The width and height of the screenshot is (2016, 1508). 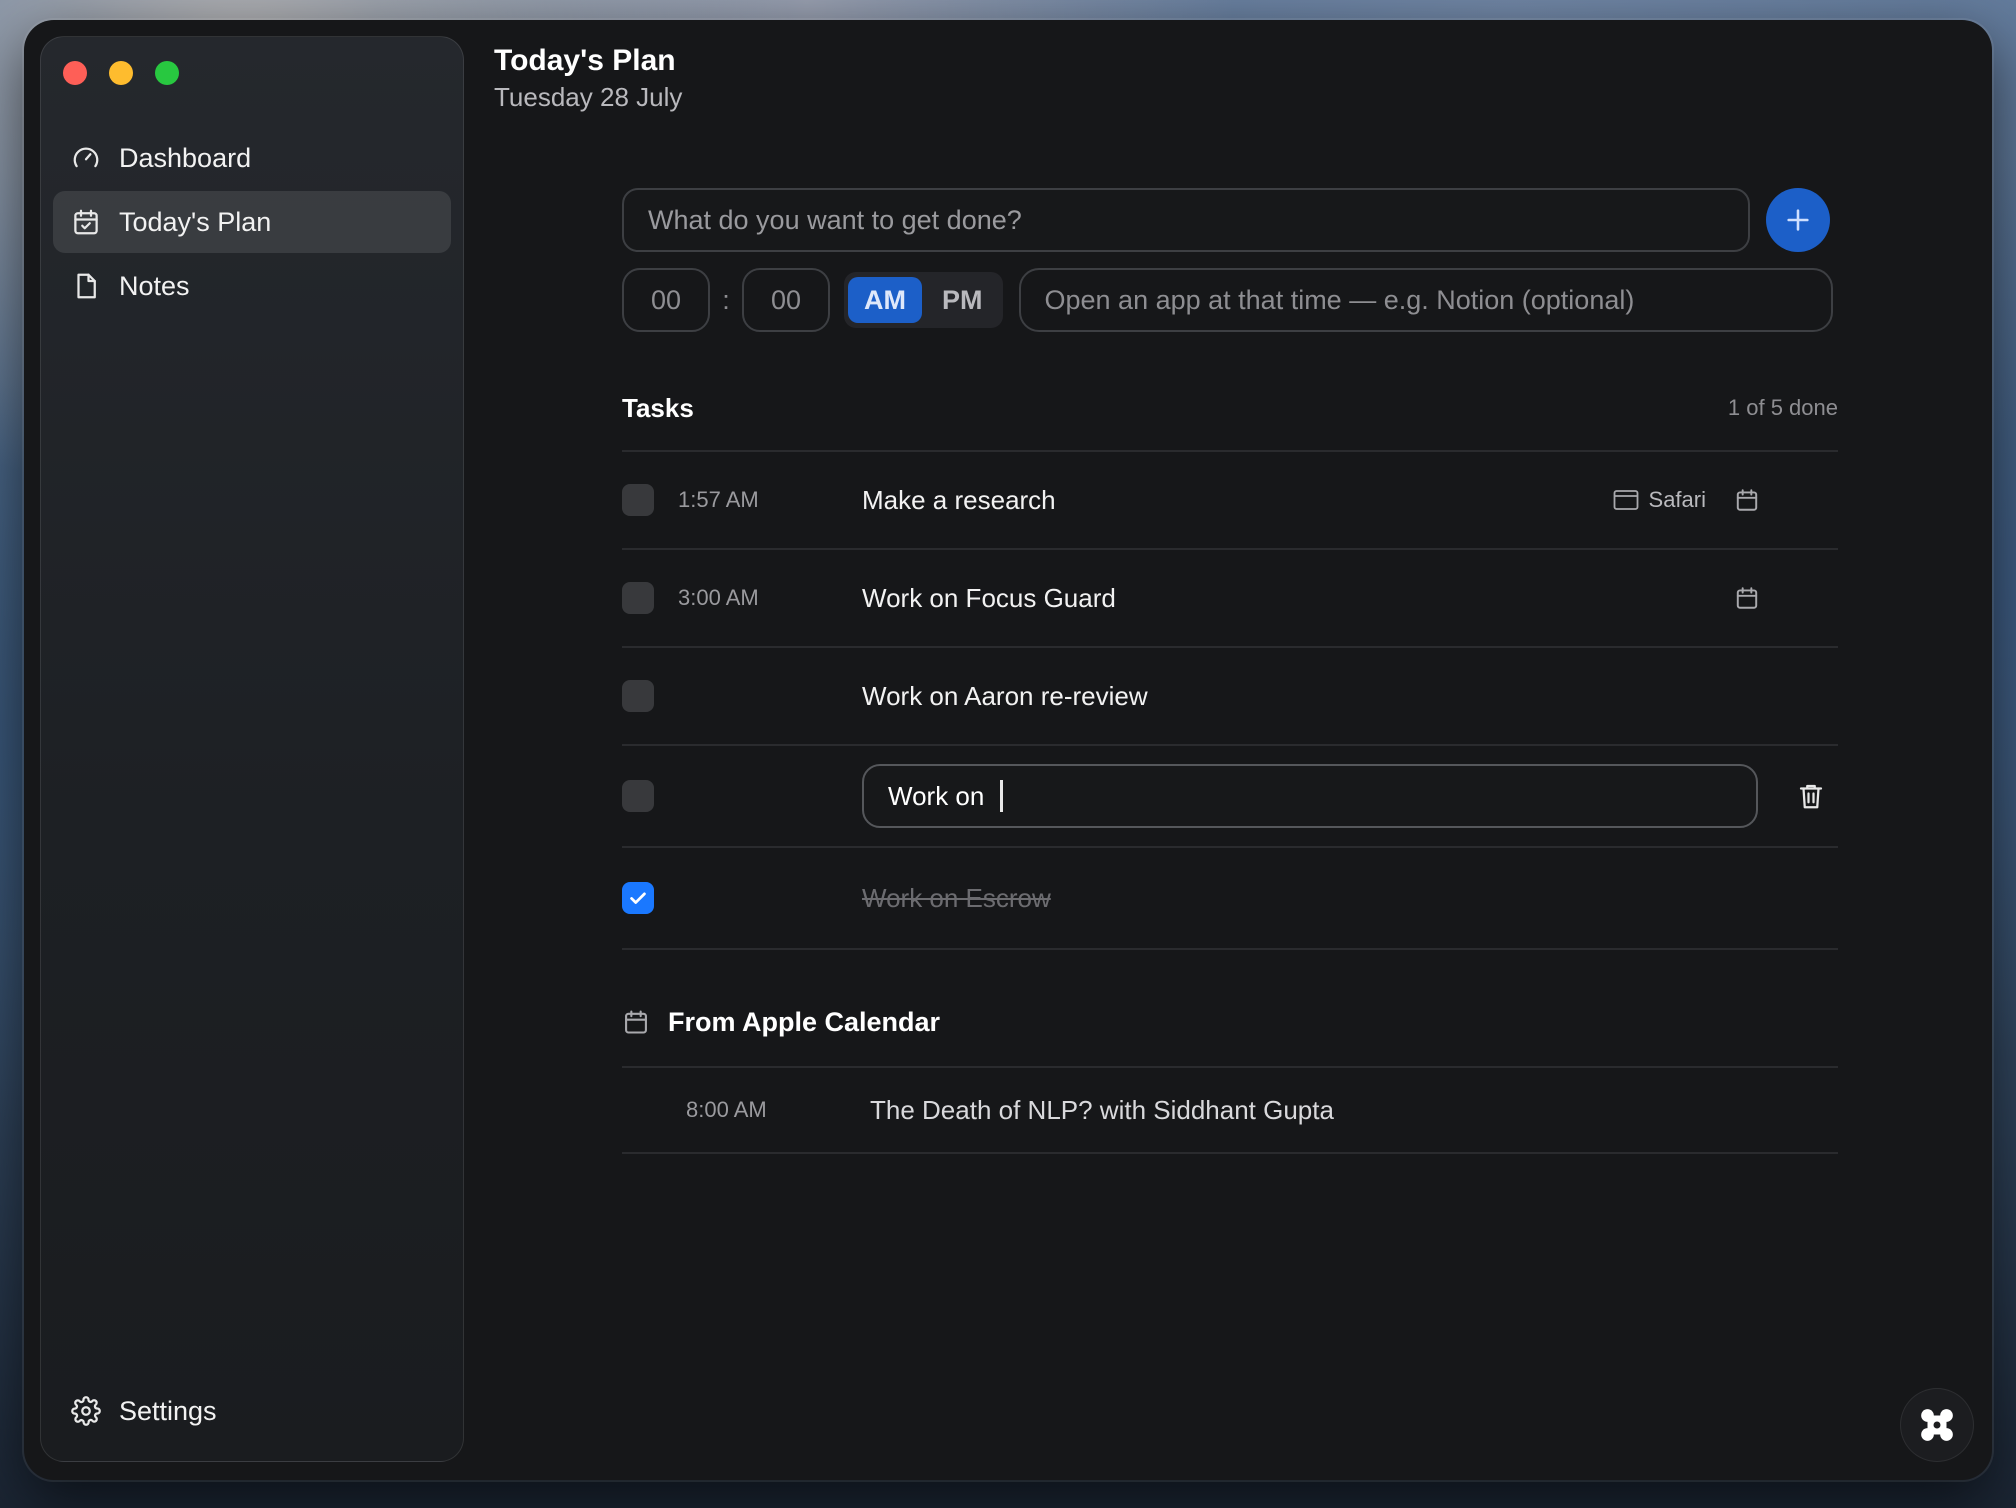 What do you see at coordinates (195, 221) in the screenshot?
I see `sidebar-item-label: Today's Plan` at bounding box center [195, 221].